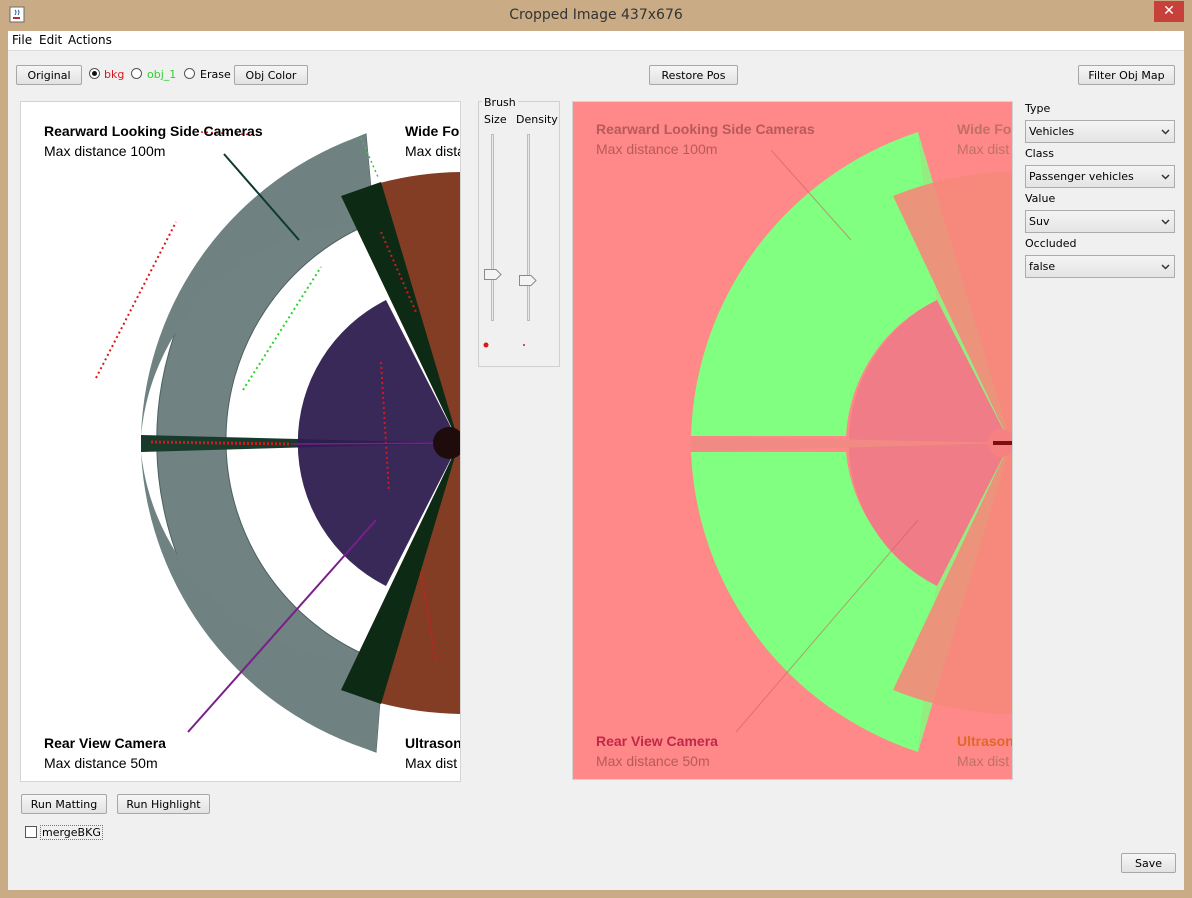  Describe the element at coordinates (486, 345) in the screenshot. I see `brush-size-preview-icon` at that location.